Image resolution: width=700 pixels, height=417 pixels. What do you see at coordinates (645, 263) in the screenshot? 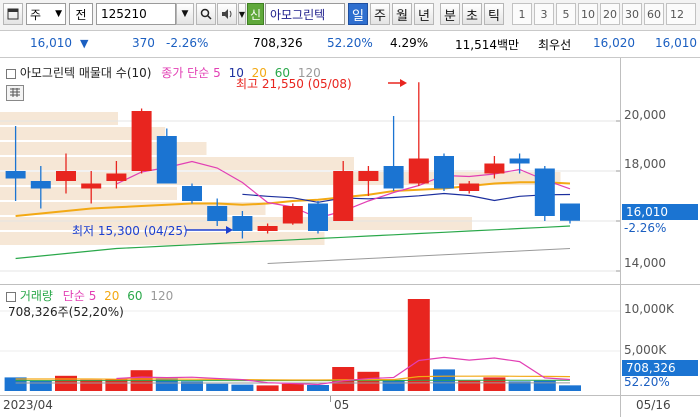
I see `price-tick-14000: 14,000` at bounding box center [645, 263].